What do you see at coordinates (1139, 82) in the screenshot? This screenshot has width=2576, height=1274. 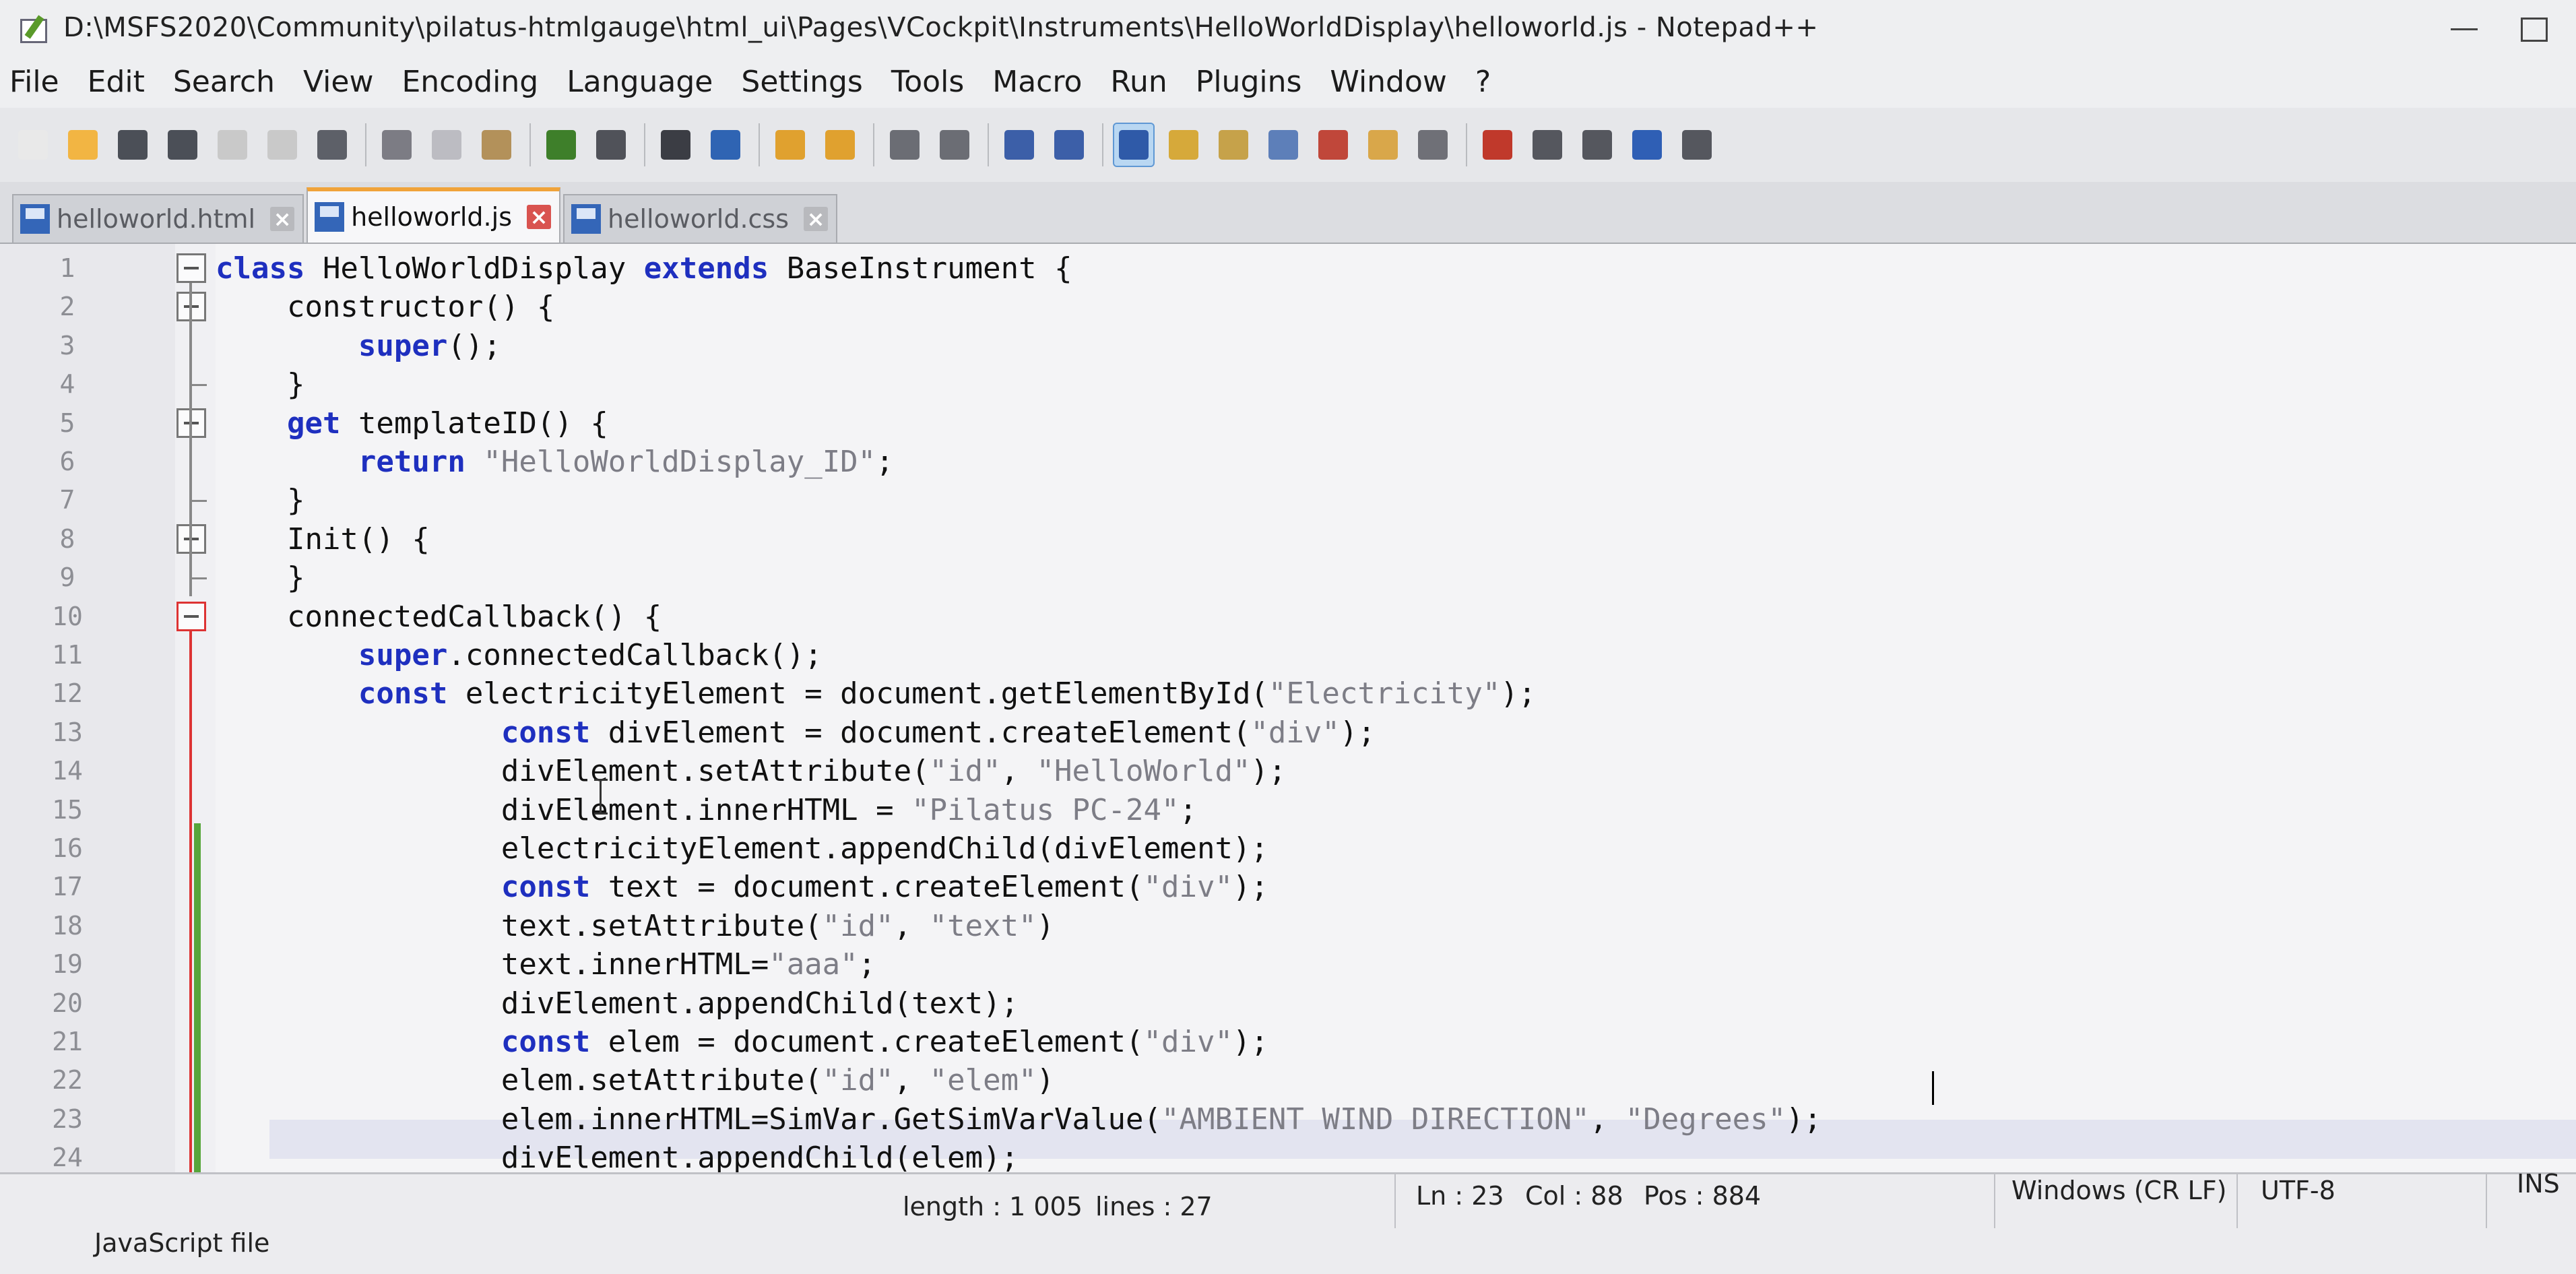 I see `menu-run: Run` at bounding box center [1139, 82].